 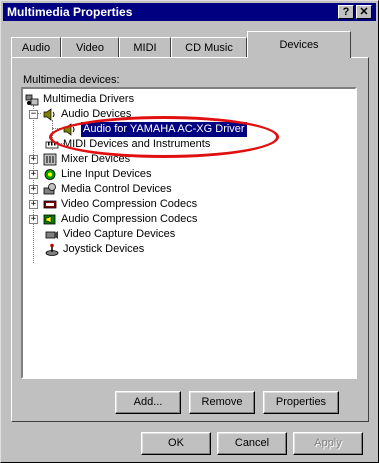 What do you see at coordinates (346, 12) in the screenshot?
I see `help-button: ?` at bounding box center [346, 12].